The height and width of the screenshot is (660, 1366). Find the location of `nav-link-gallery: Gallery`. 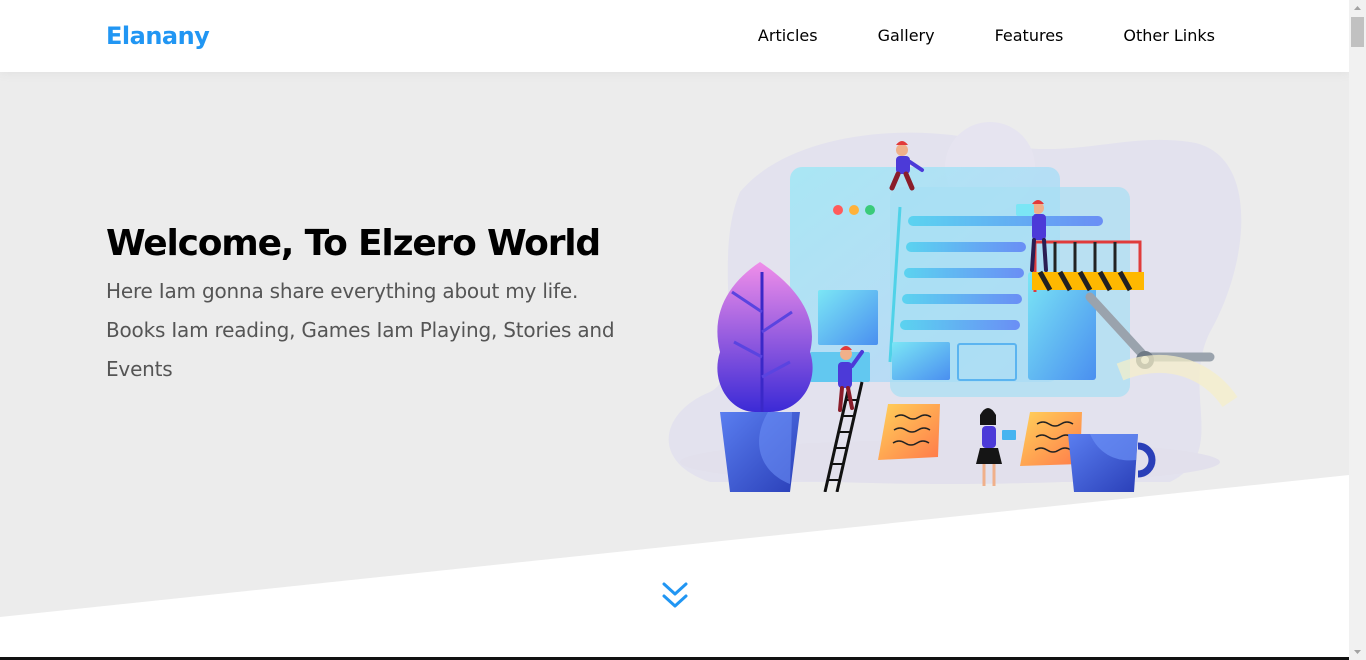

nav-link-gallery: Gallery is located at coordinates (906, 36).